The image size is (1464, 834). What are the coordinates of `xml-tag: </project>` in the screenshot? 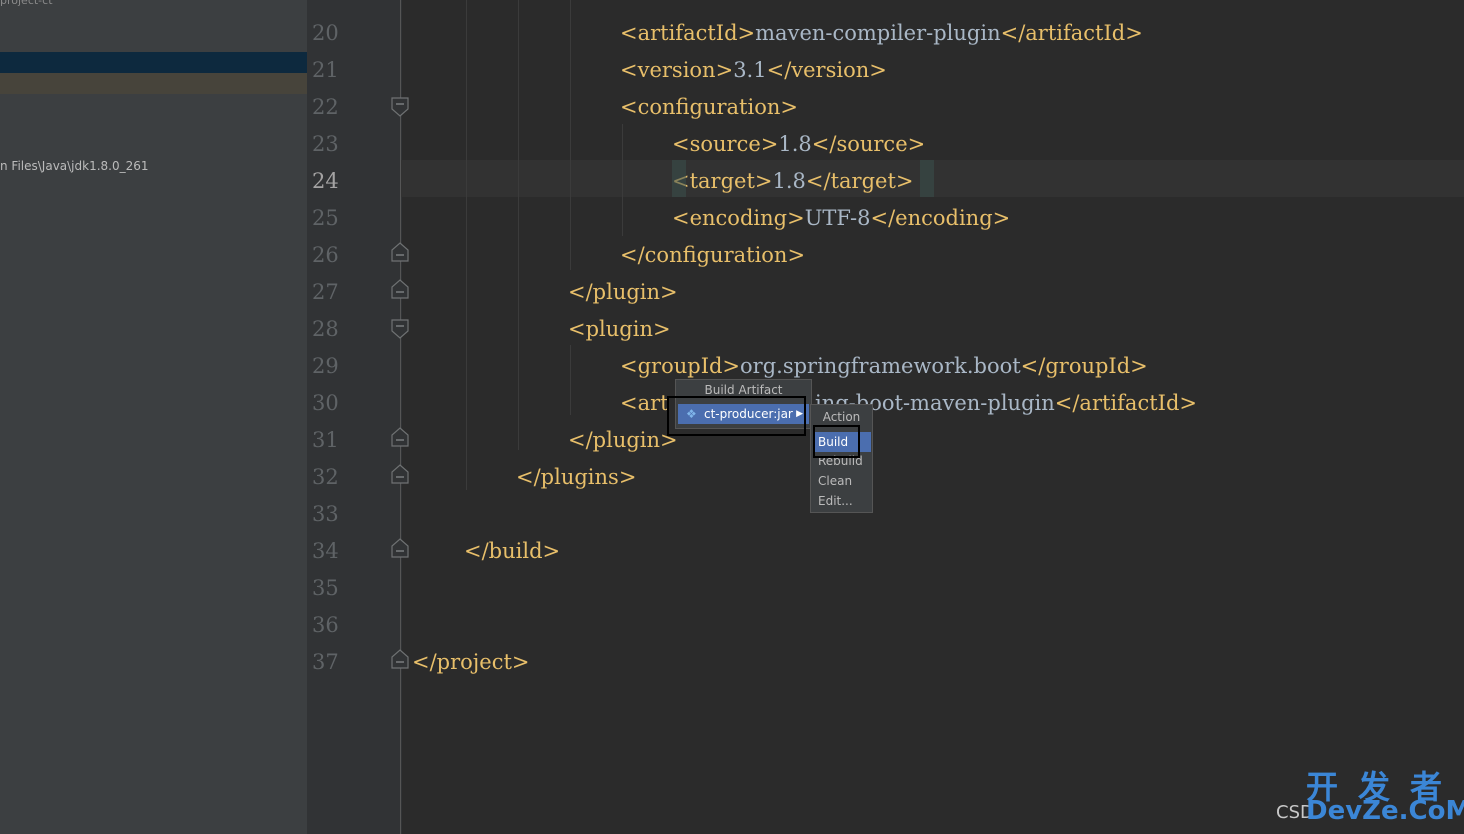 It's located at (471, 662).